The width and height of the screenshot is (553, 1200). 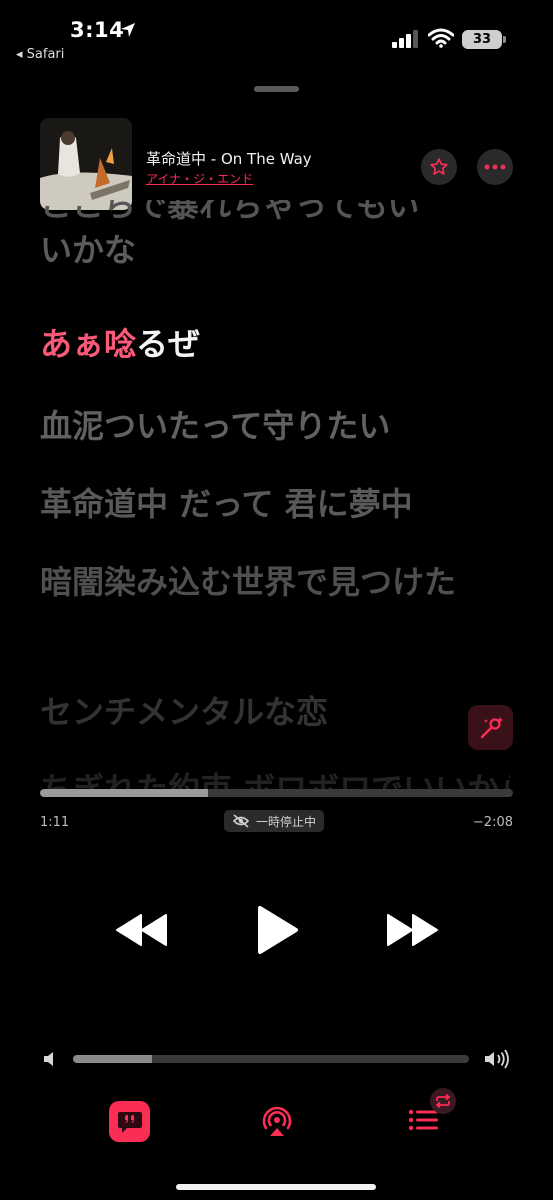 What do you see at coordinates (88, 250) in the screenshot?
I see `lyric-line-previous-text: いかな` at bounding box center [88, 250].